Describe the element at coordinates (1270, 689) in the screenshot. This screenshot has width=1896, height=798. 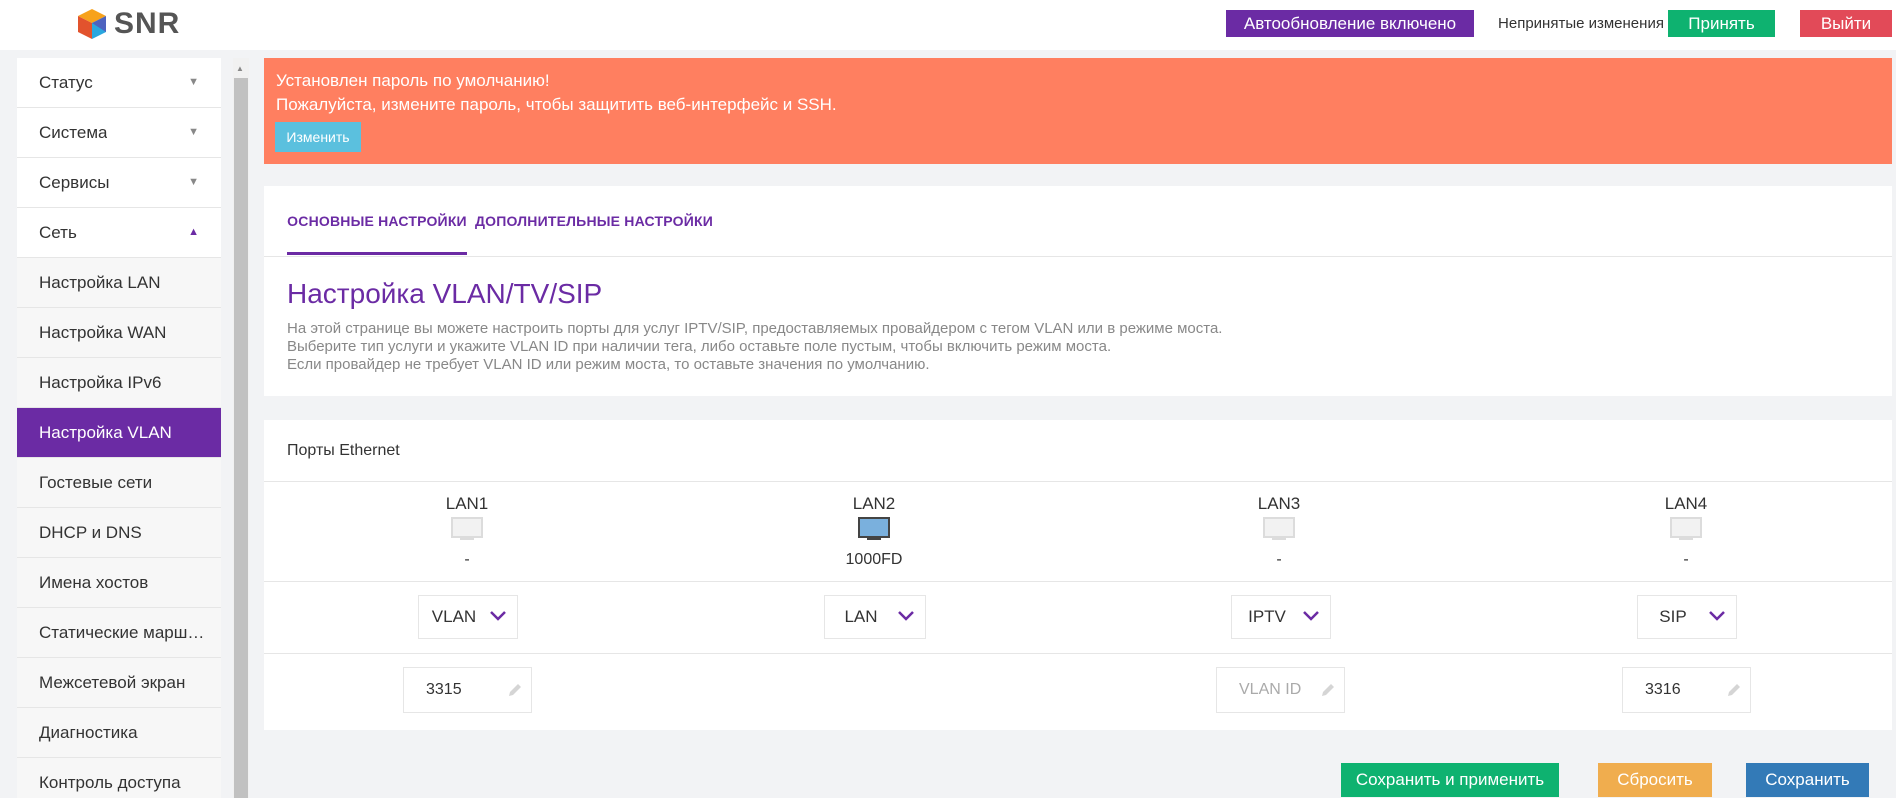
I see `input-placeholder: VLAN ID` at that location.